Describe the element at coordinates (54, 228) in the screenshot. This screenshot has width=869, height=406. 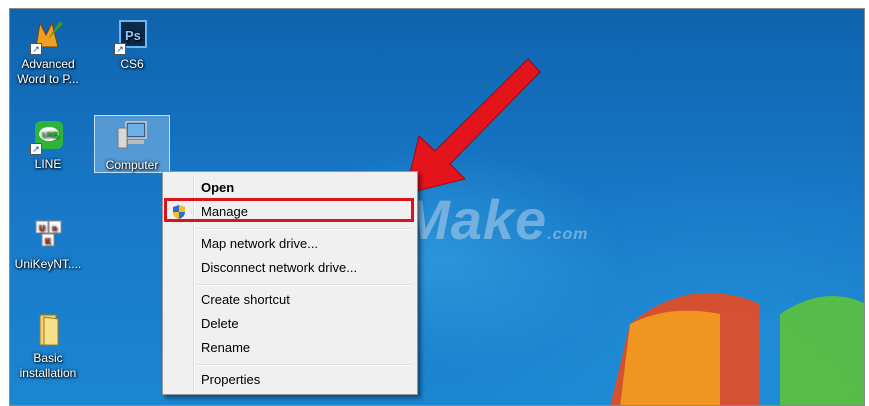
I see `svg-text: n` at that location.